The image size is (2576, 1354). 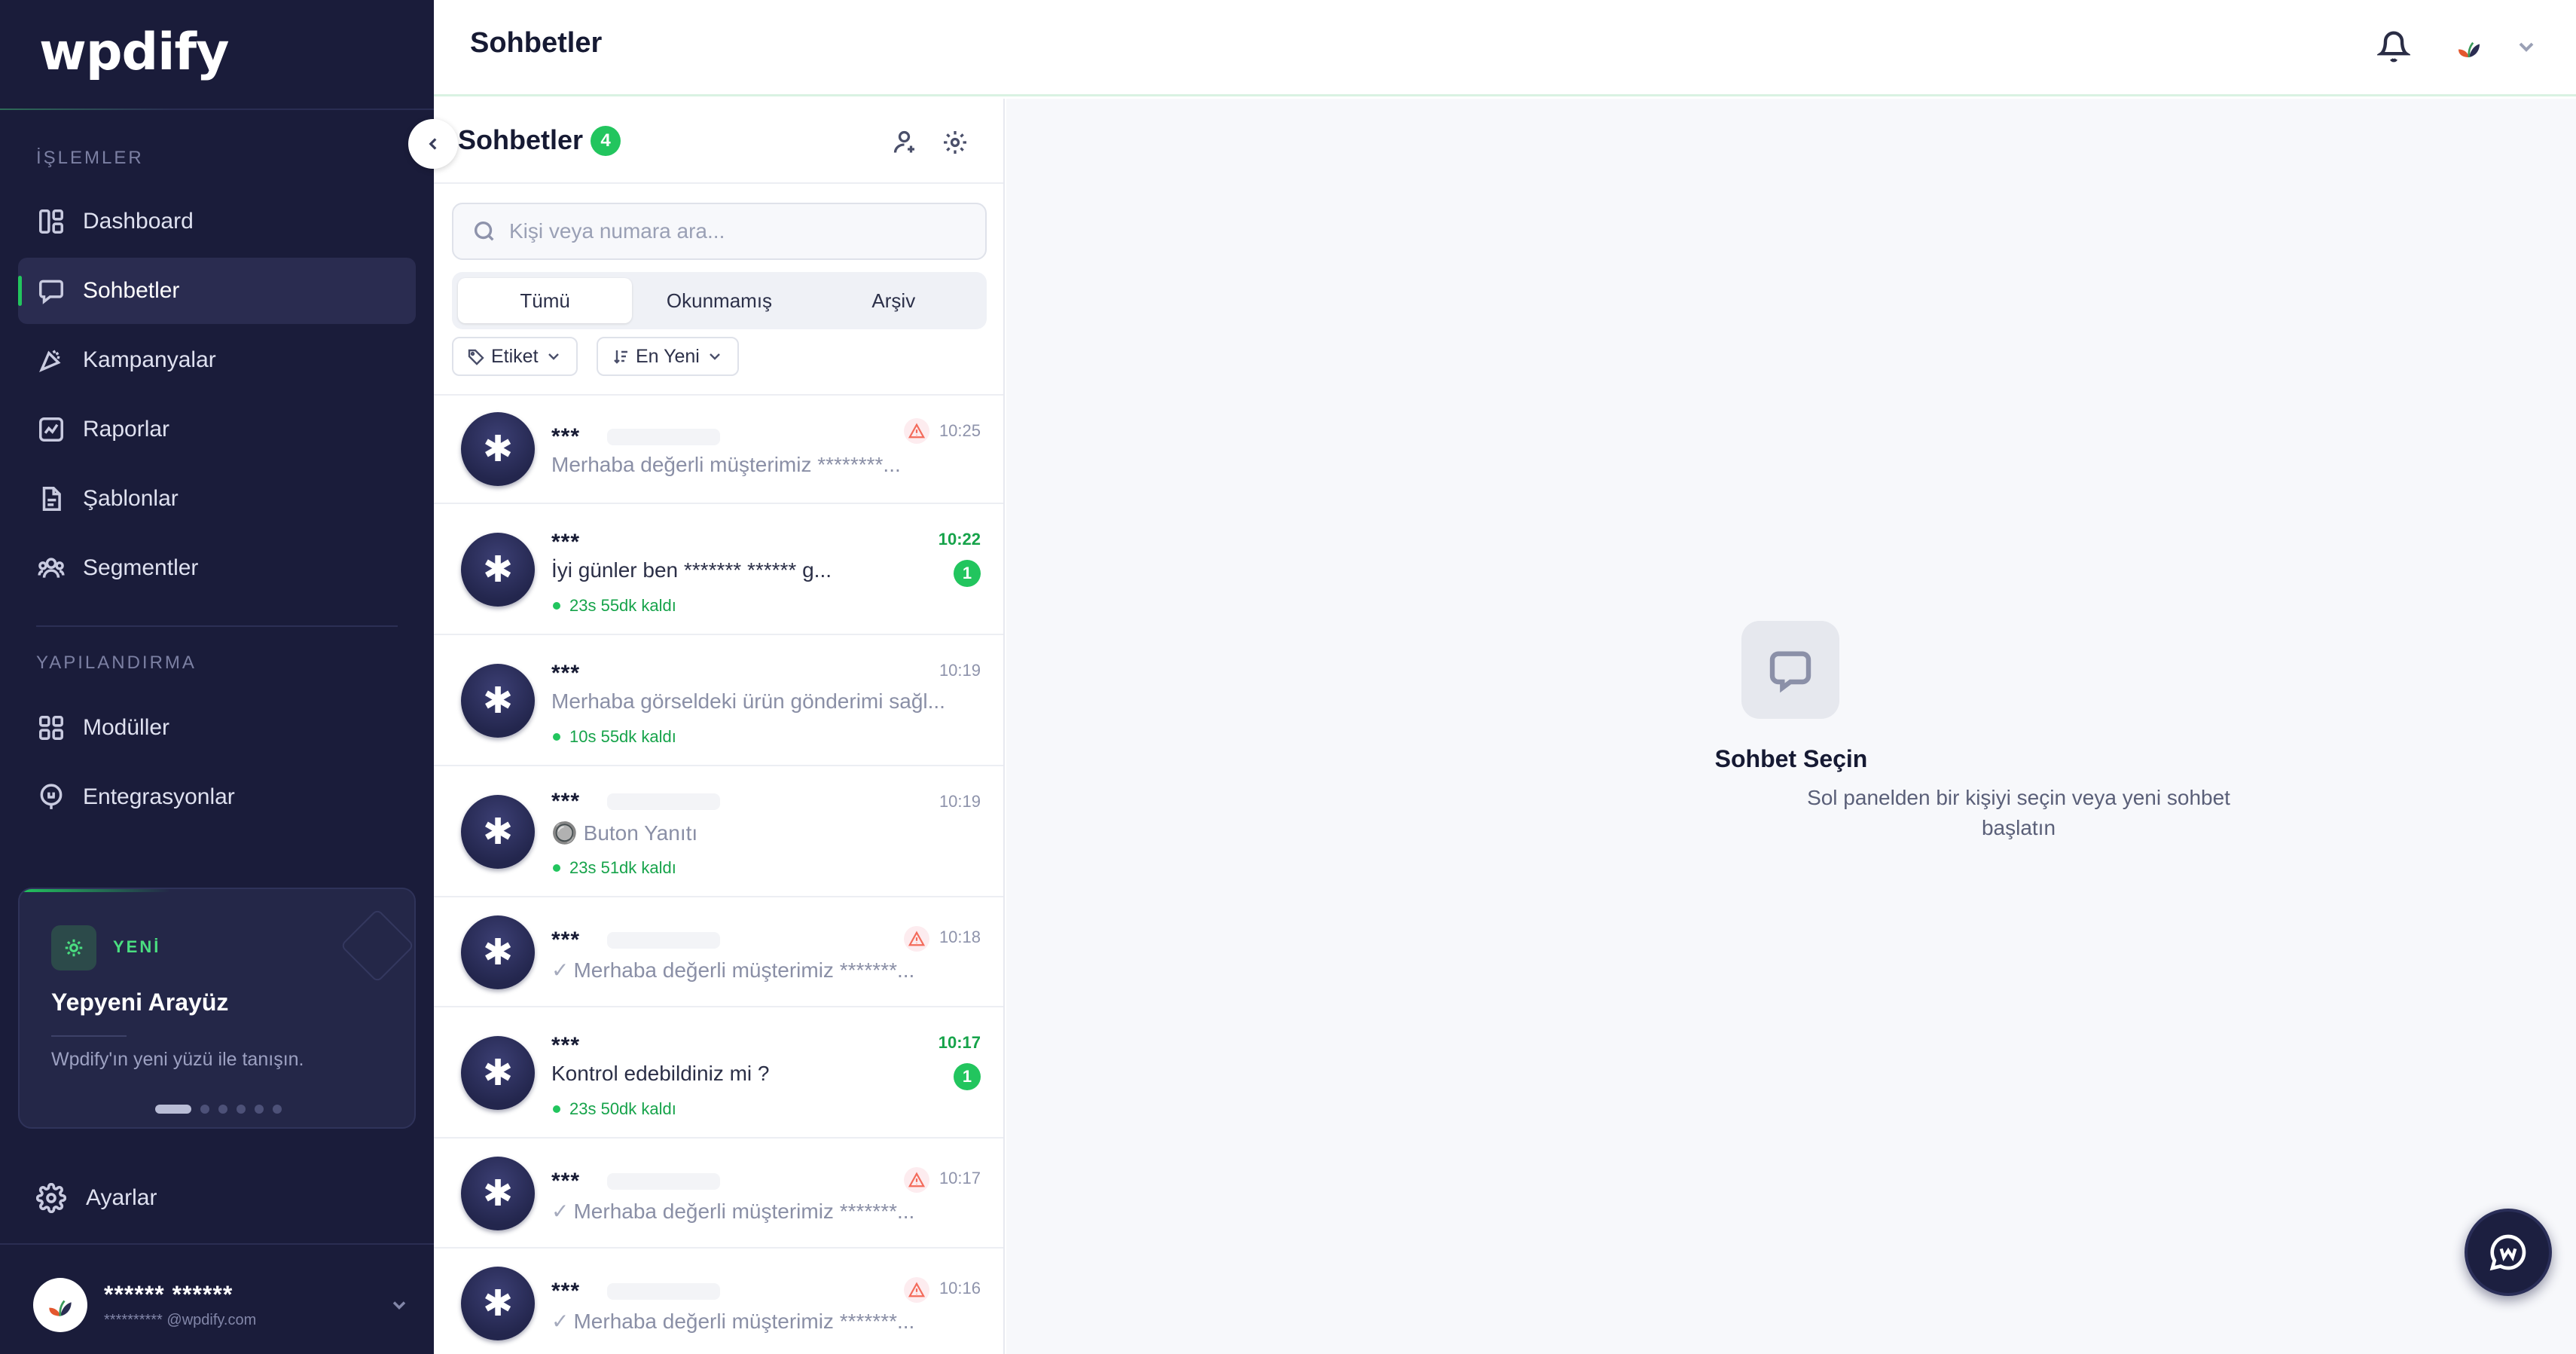 What do you see at coordinates (127, 429) in the screenshot?
I see `sidebar-item-label: Raporlar` at bounding box center [127, 429].